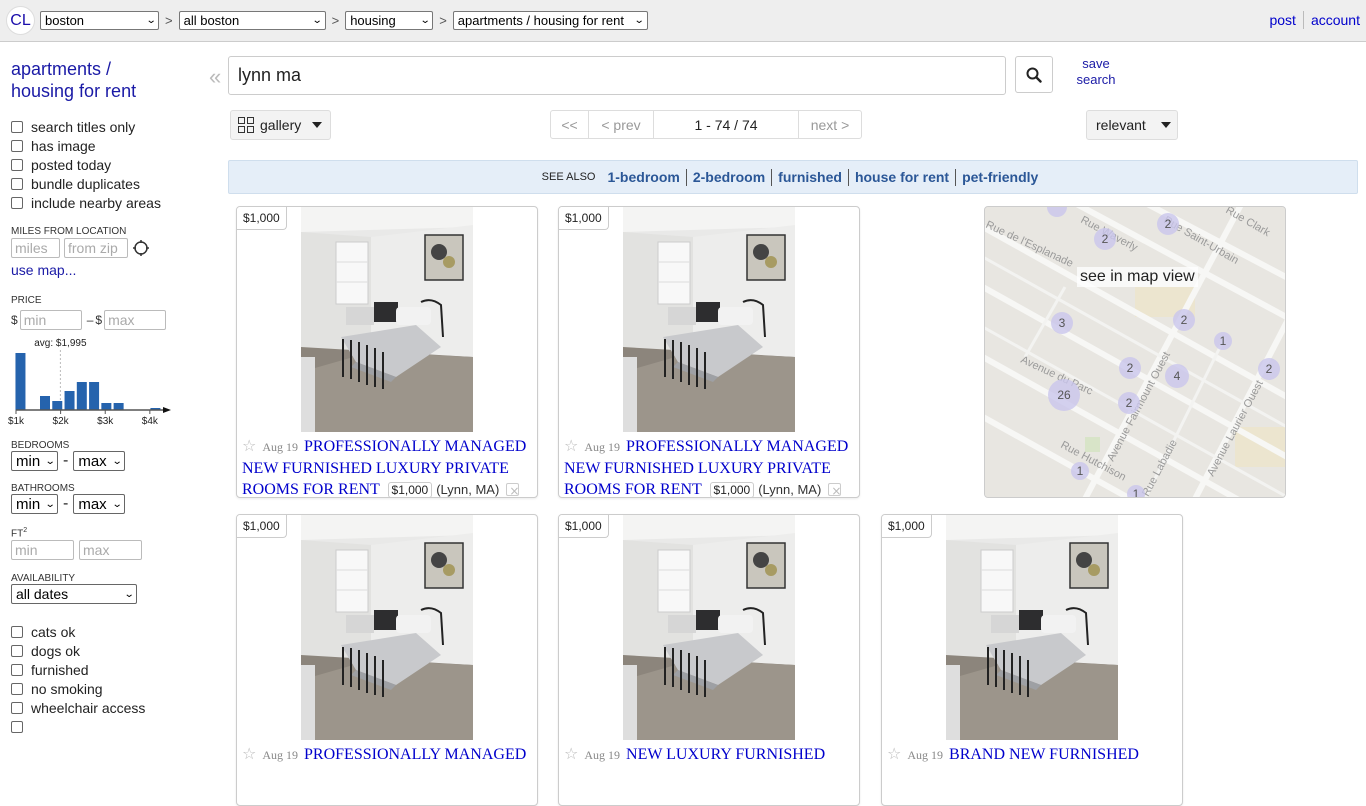  I want to click on locate-me-icon, so click(141, 248).